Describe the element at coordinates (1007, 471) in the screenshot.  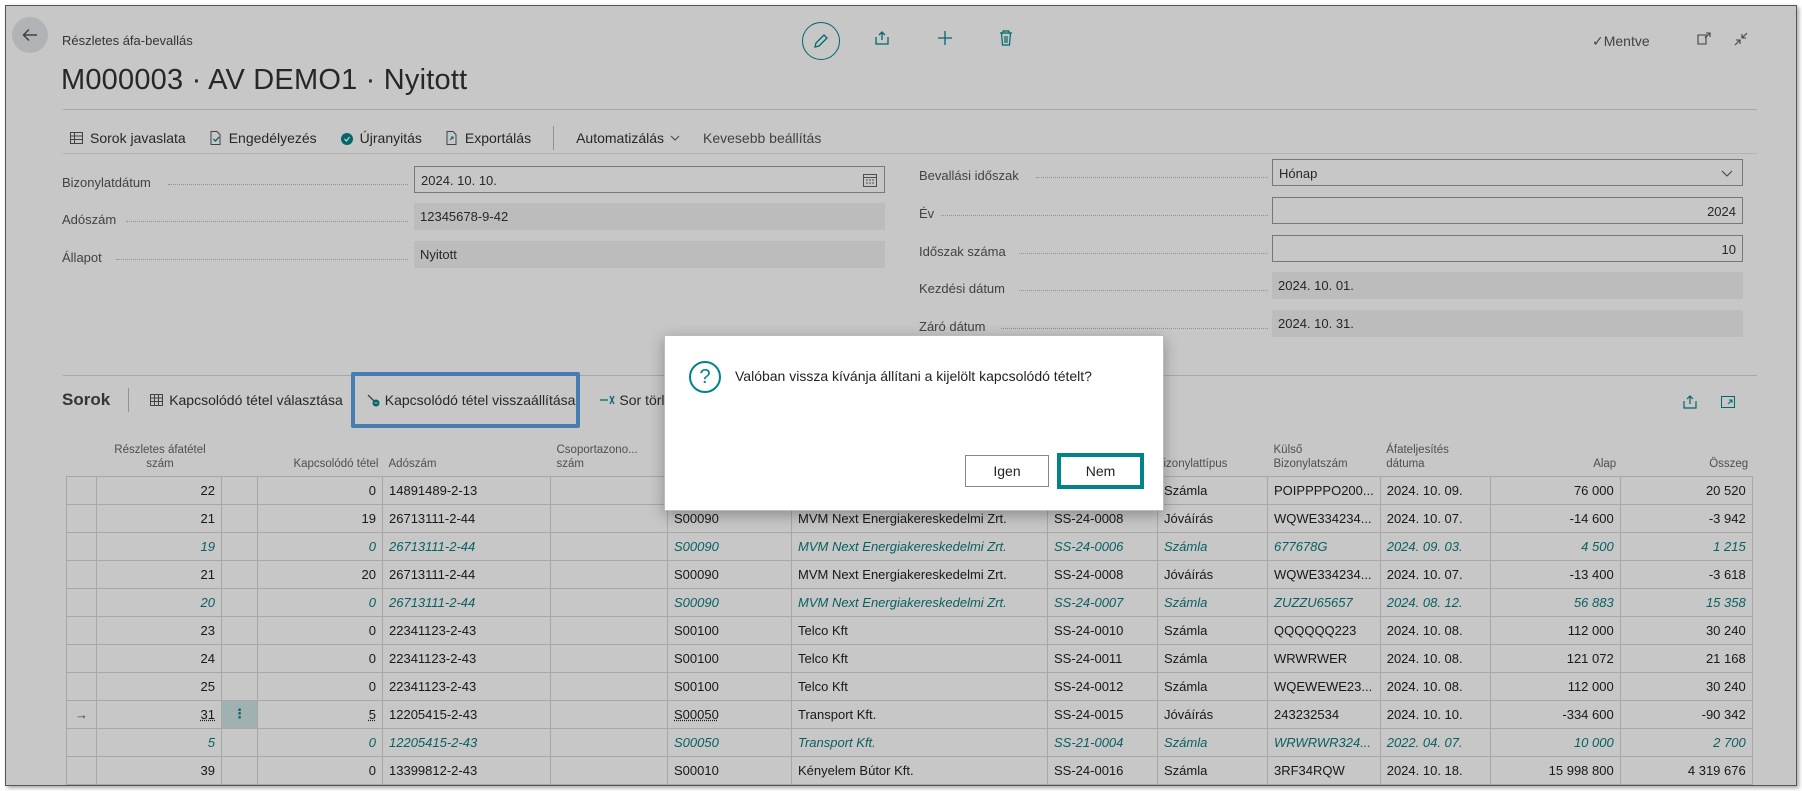
I see `yes-button: Igen` at that location.